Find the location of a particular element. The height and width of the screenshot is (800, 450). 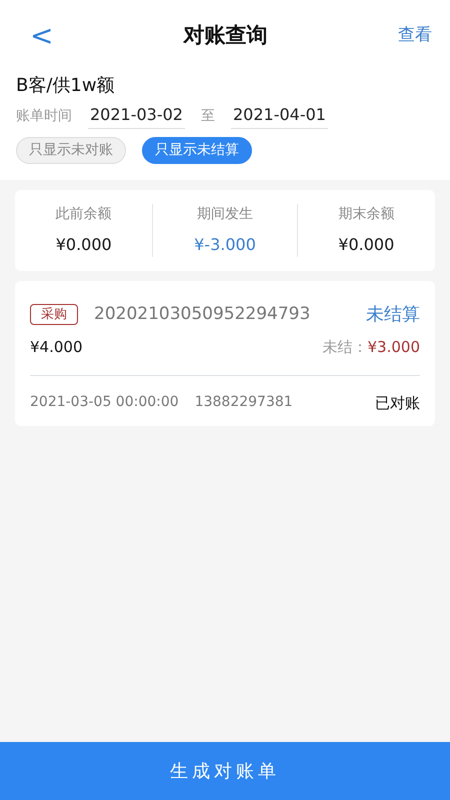

start-date-field: 2021-03-02 is located at coordinates (136, 116).